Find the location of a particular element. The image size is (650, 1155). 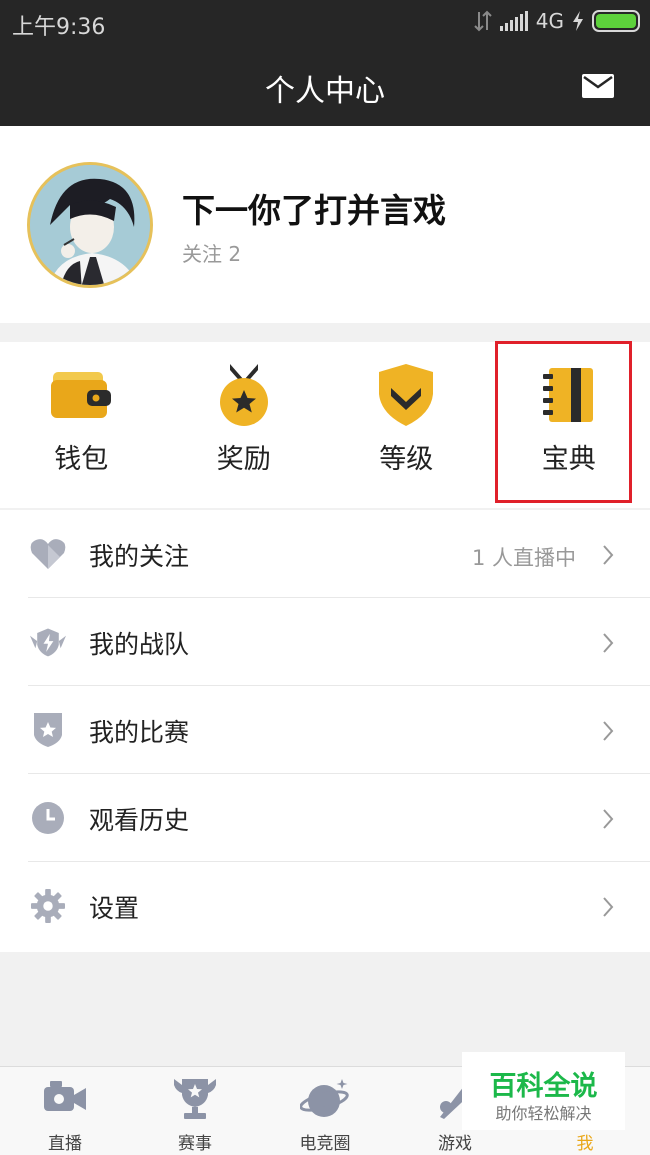

watermark-subtitle: 助你轻松解决 is located at coordinates (543, 1113).